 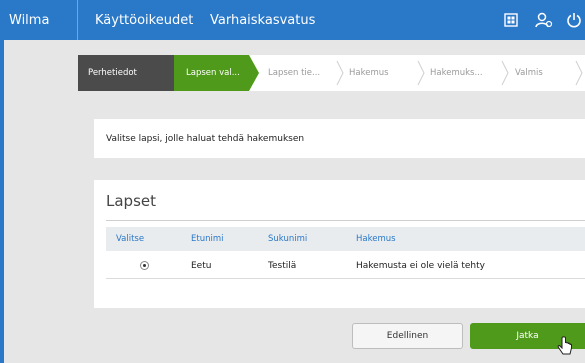 I want to click on column-header-hakemus: Hakemus, so click(x=376, y=239).